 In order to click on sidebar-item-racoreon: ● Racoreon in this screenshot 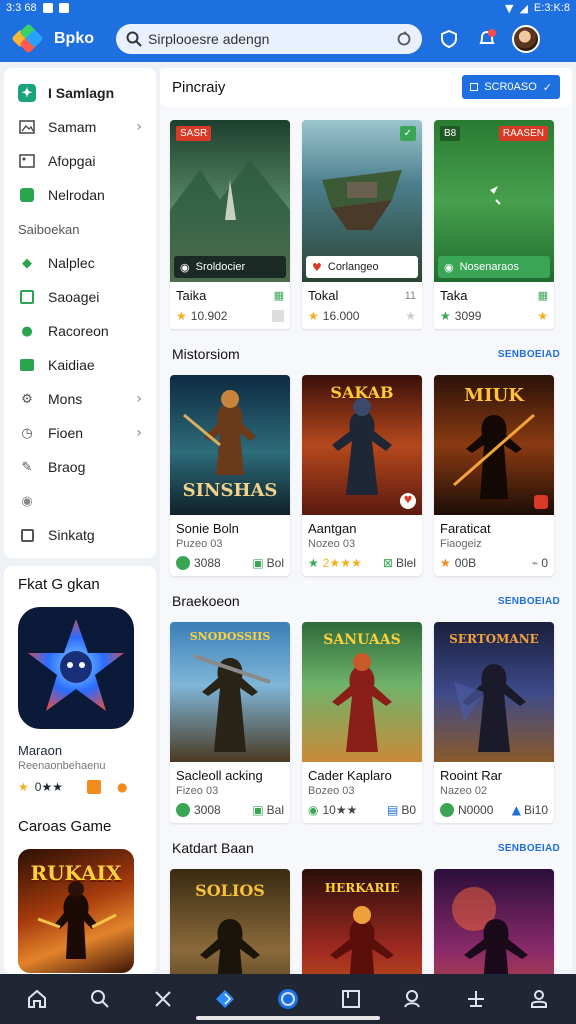, I will do `click(80, 331)`.